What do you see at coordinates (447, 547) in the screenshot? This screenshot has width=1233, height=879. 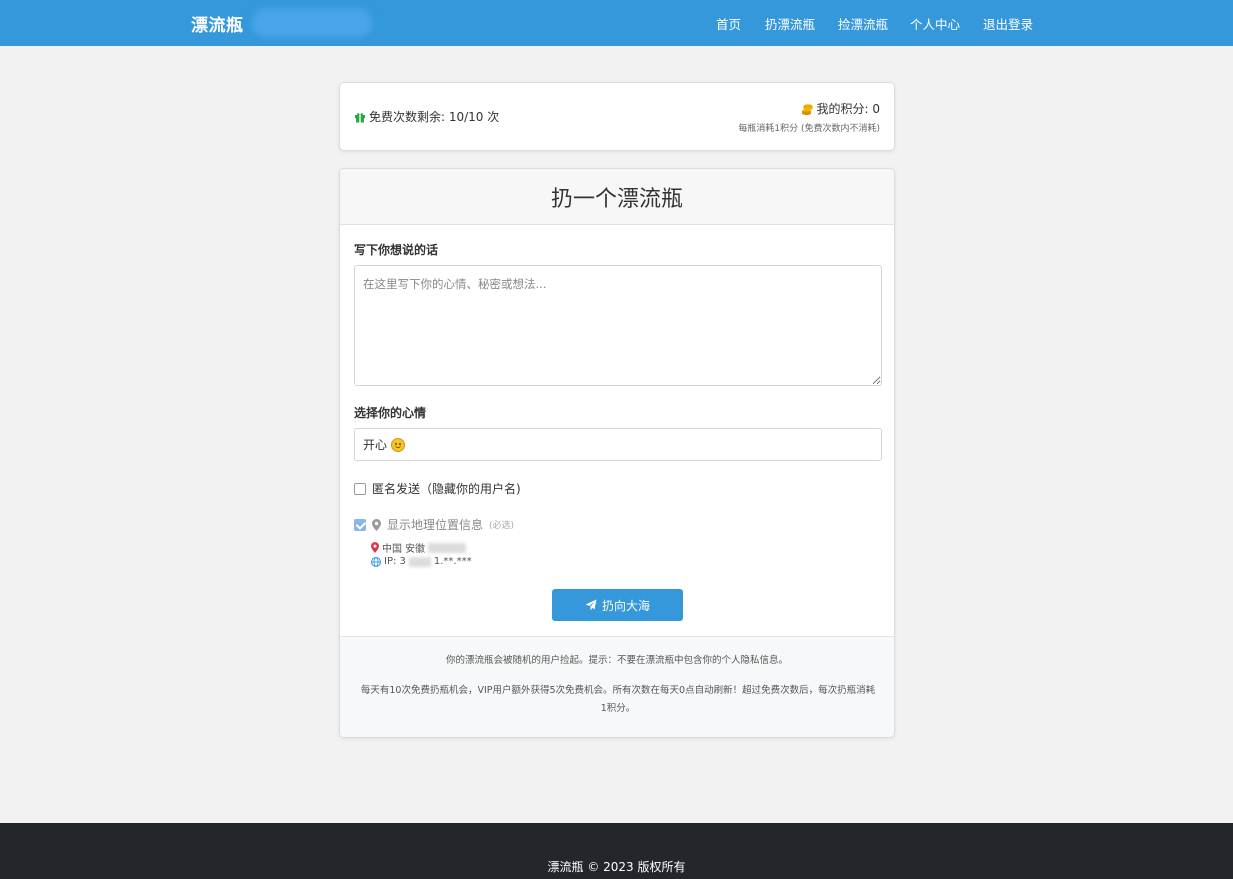 I see `location-redacted` at bounding box center [447, 547].